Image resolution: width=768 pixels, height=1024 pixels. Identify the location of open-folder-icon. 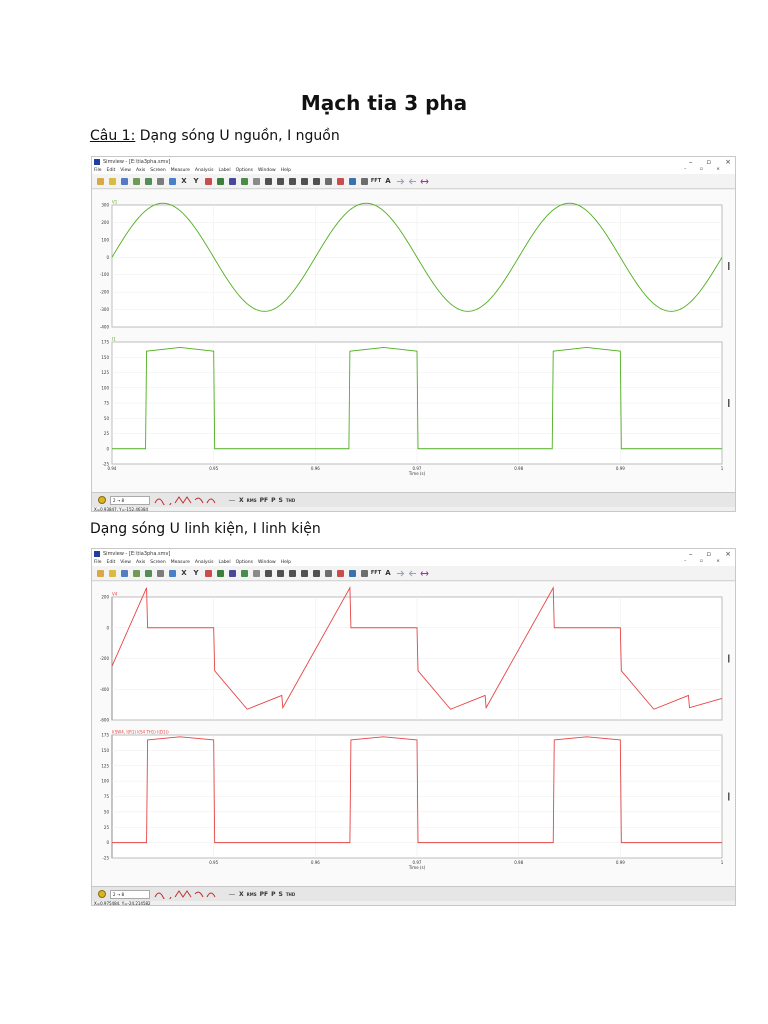
(100, 573).